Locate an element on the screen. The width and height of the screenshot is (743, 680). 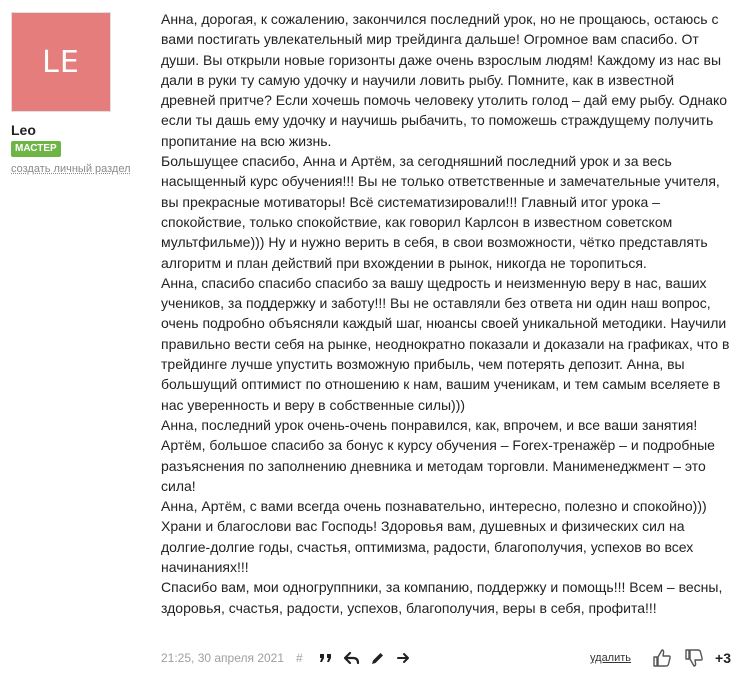
forward-icon is located at coordinates (404, 658).